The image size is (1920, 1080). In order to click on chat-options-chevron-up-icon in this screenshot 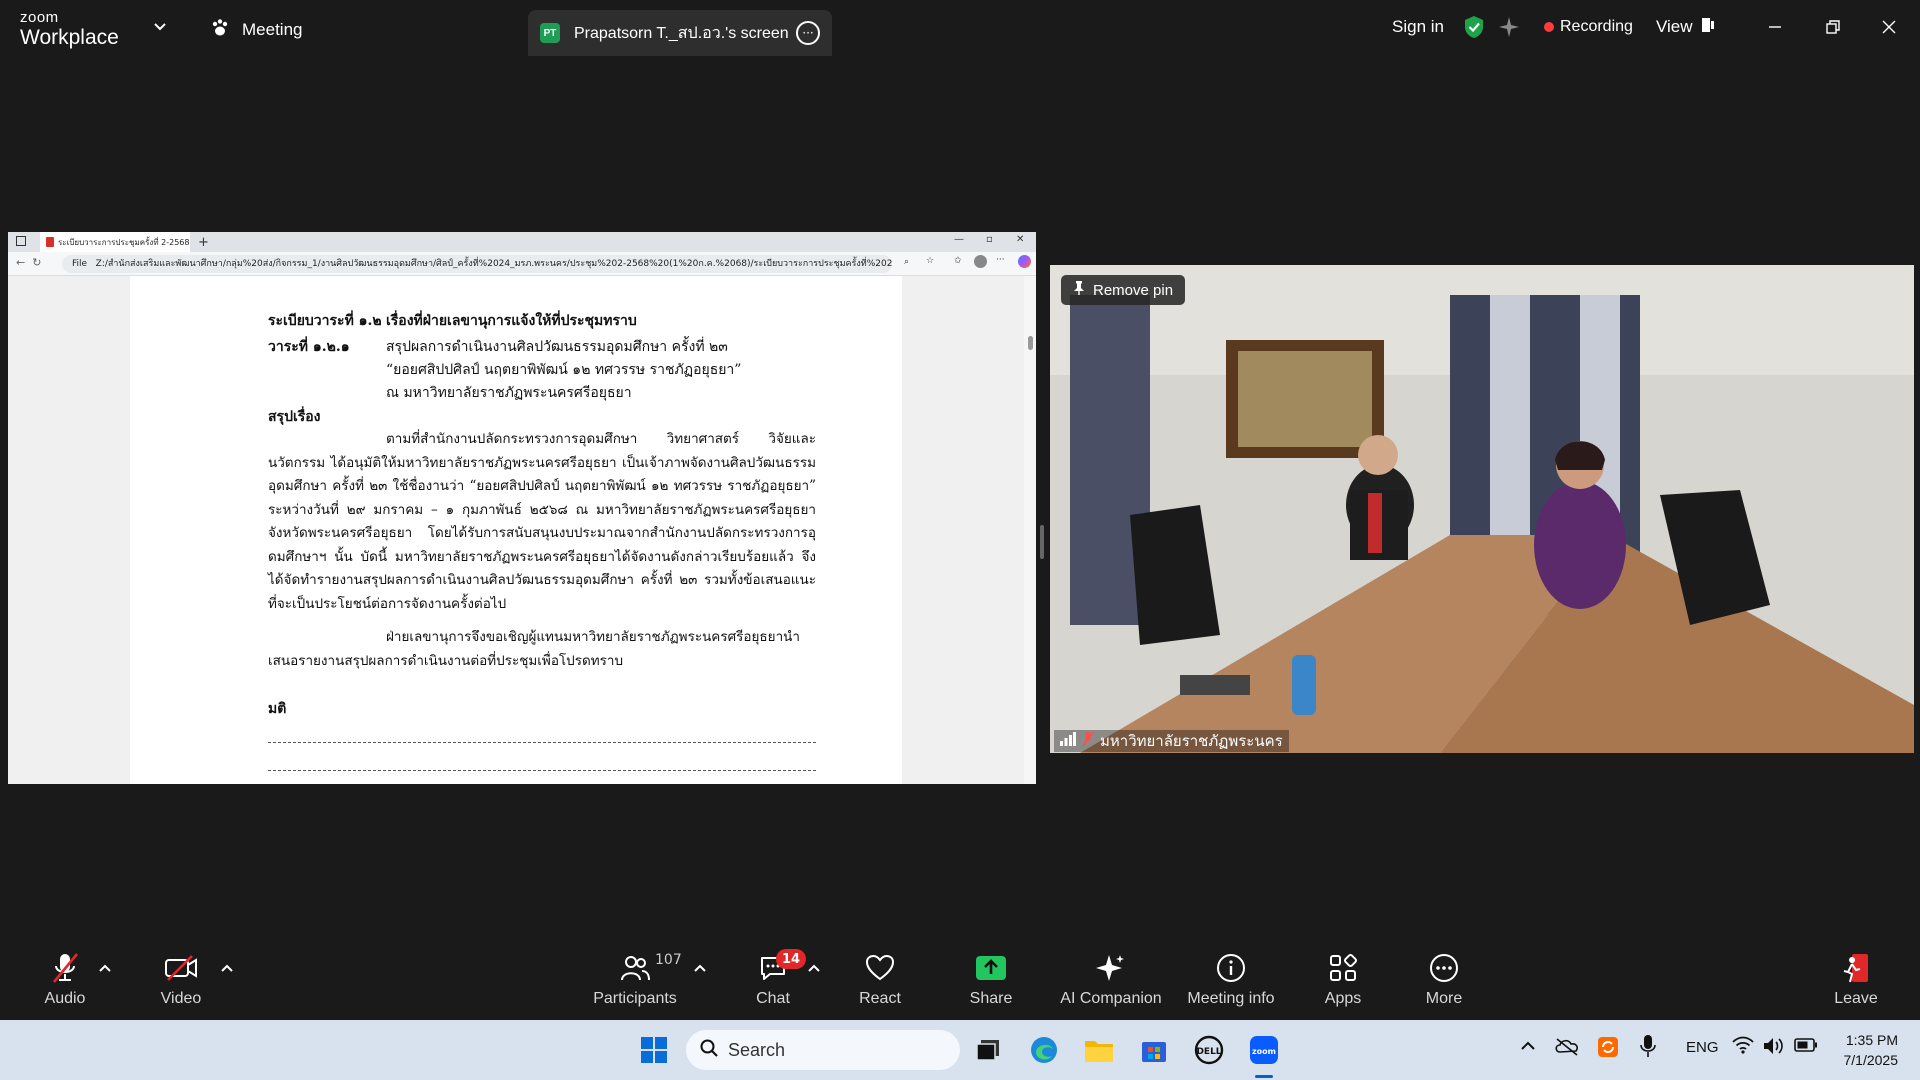, I will do `click(814, 968)`.